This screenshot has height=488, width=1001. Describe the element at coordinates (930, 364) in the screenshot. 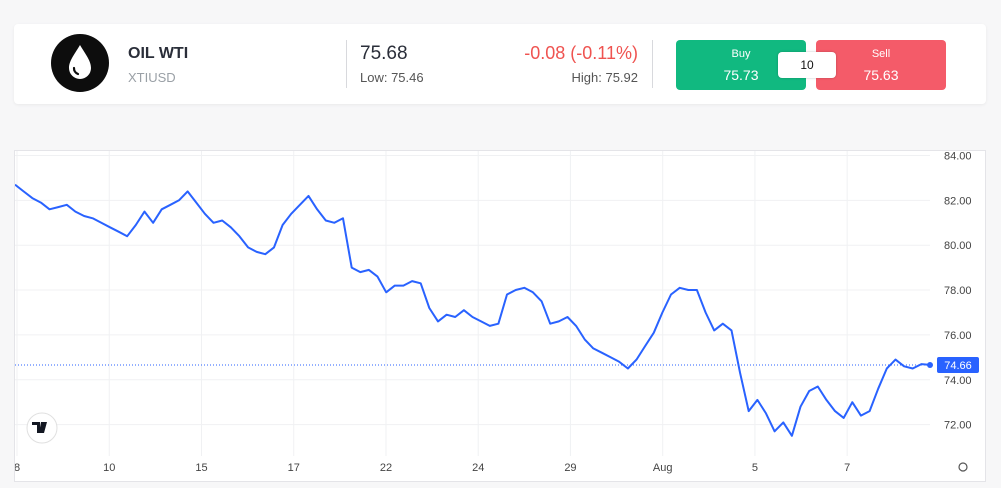

I see `last-point` at that location.